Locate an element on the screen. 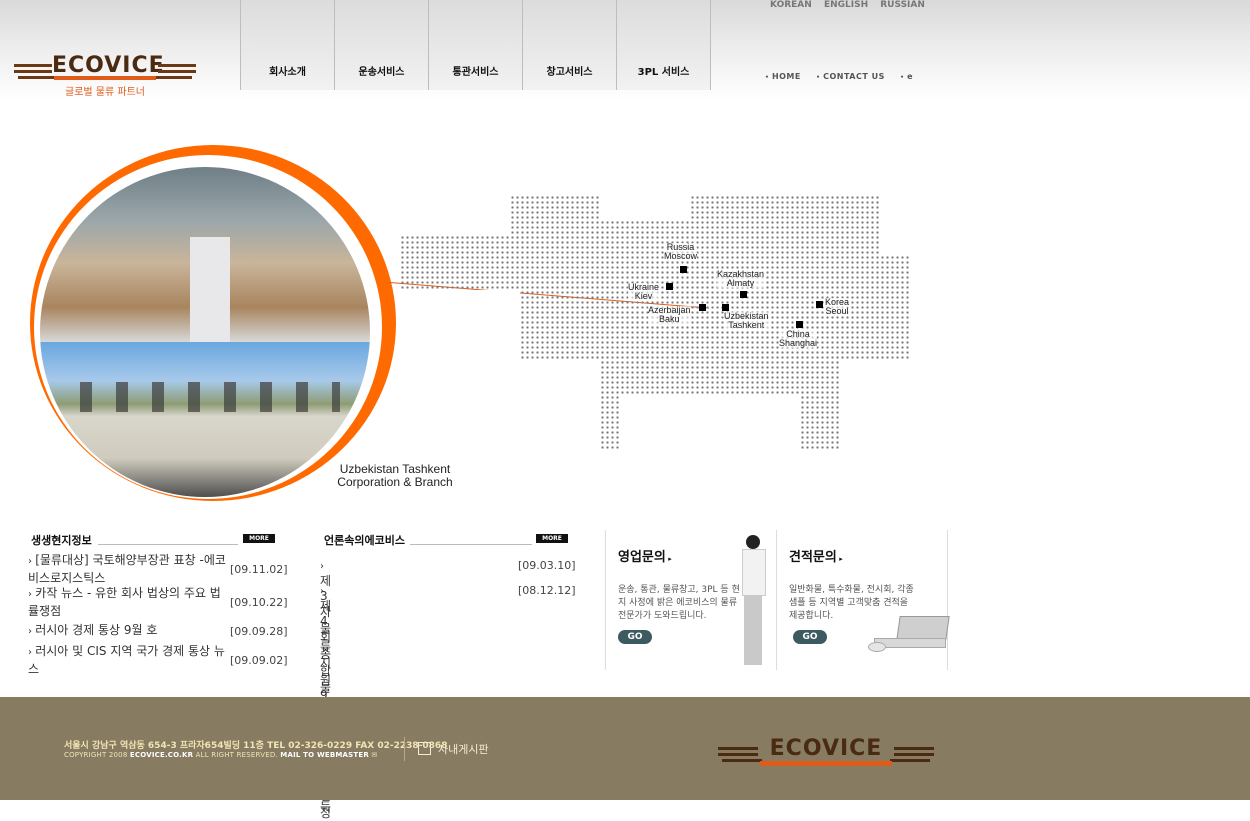  internal-board-link: 사내게시판 is located at coordinates (453, 749).